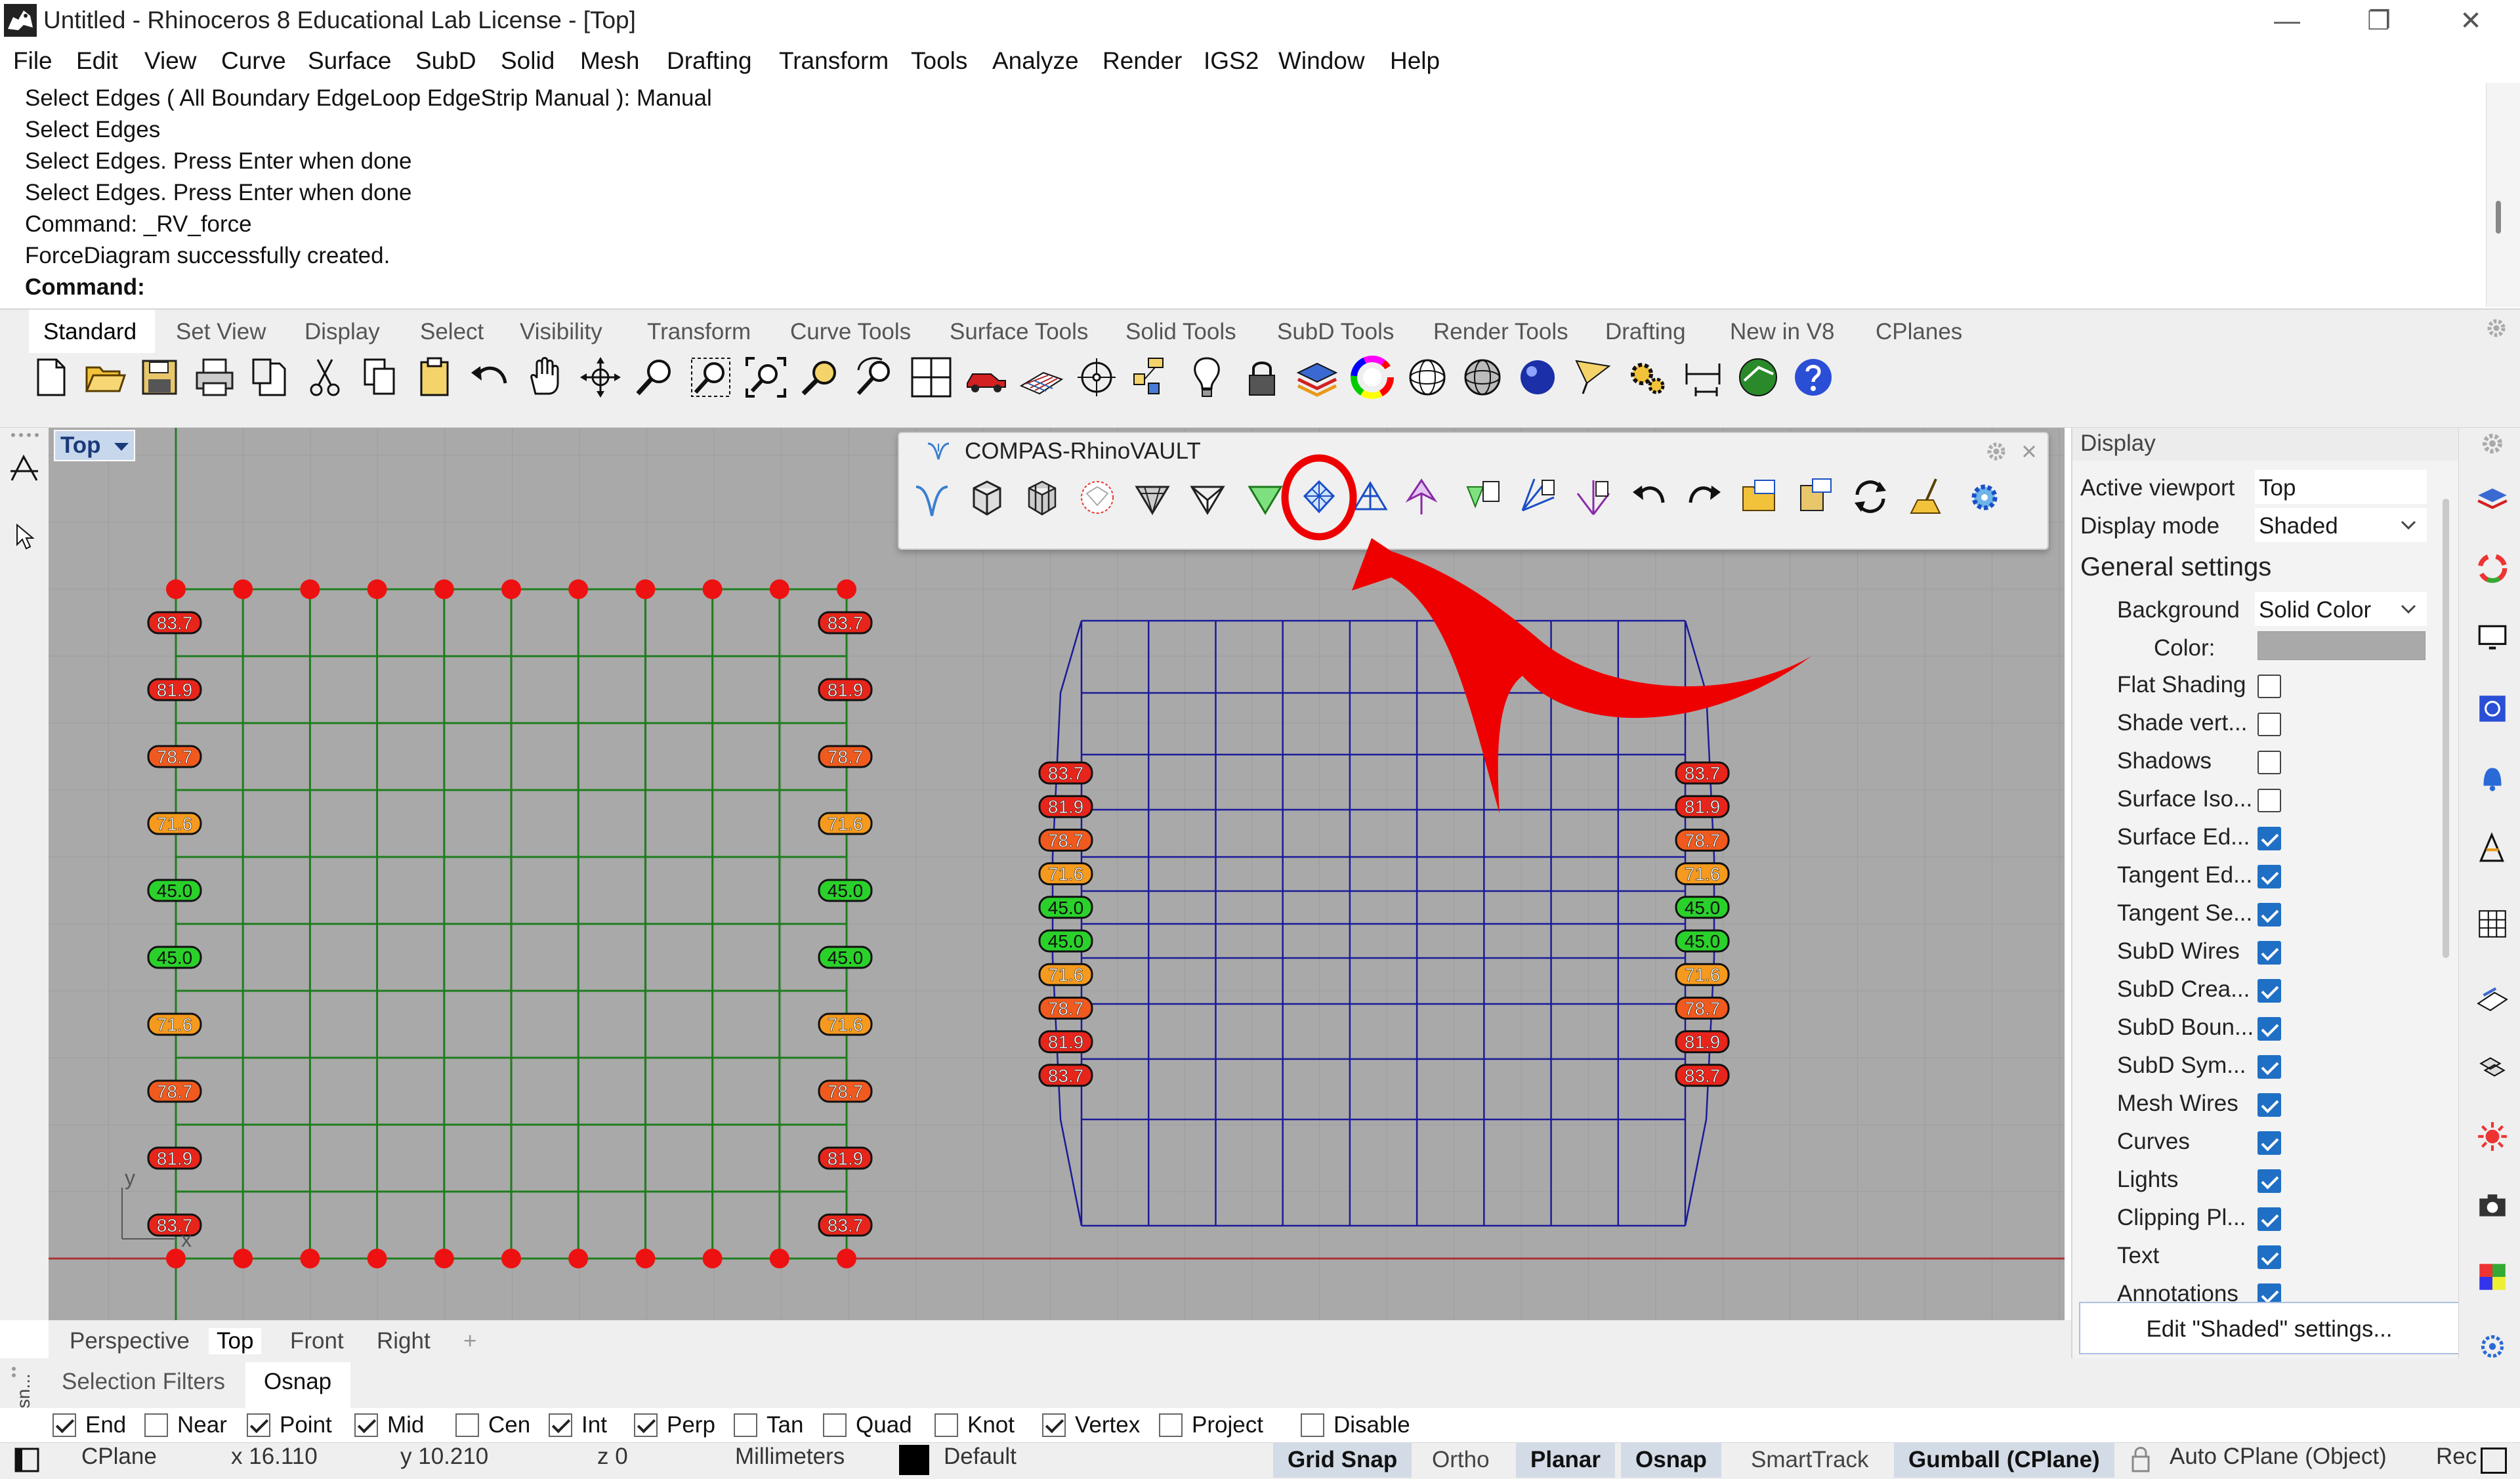 This screenshot has height=1479, width=2520. I want to click on named-cplanes-icon, so click(2492, 997).